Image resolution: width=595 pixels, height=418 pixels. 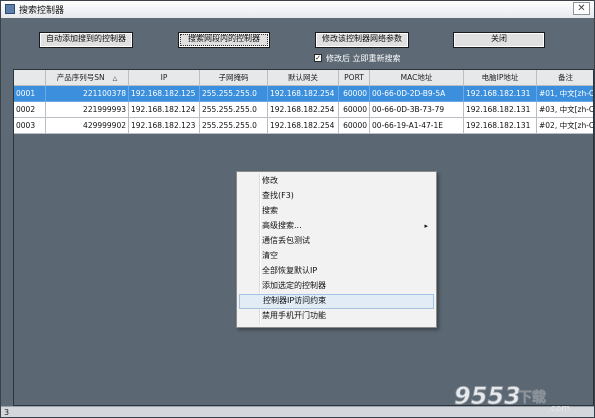 I want to click on menu-item-disable-mobile-unlock: 禁用手机开门功能, so click(x=336, y=316).